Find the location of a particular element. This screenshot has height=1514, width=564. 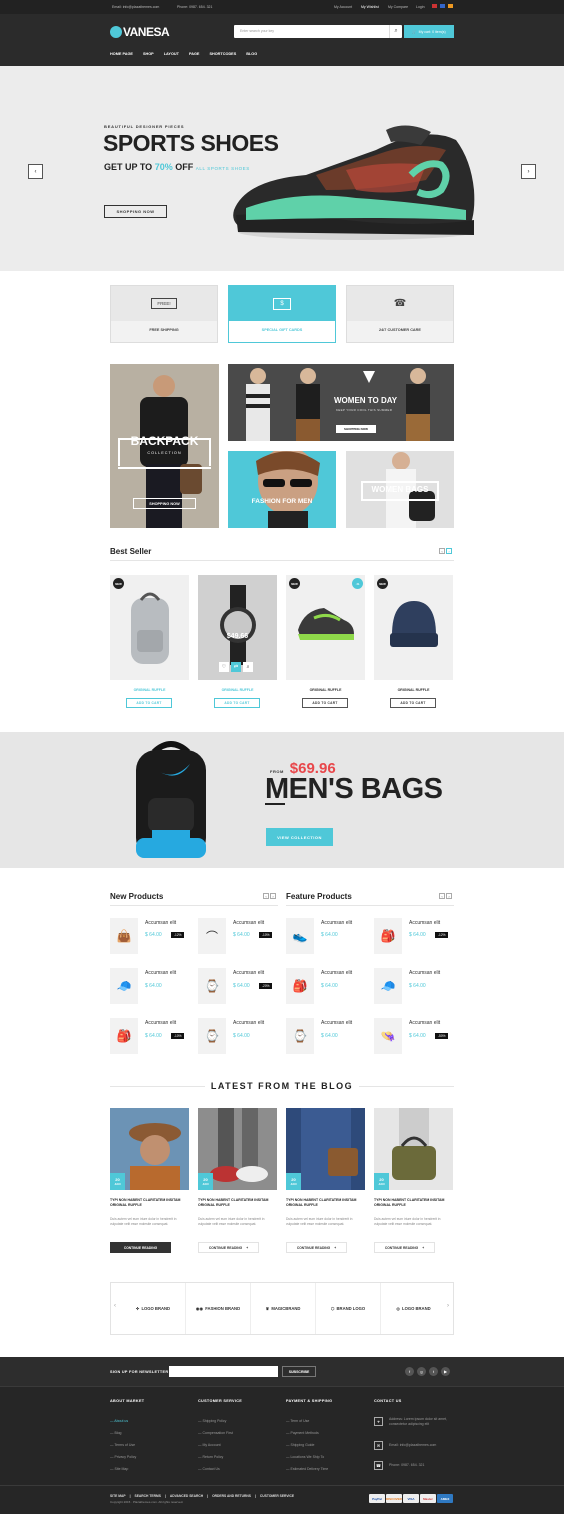

footer-link: — Shipping Guide is located at coordinates (300, 1445).